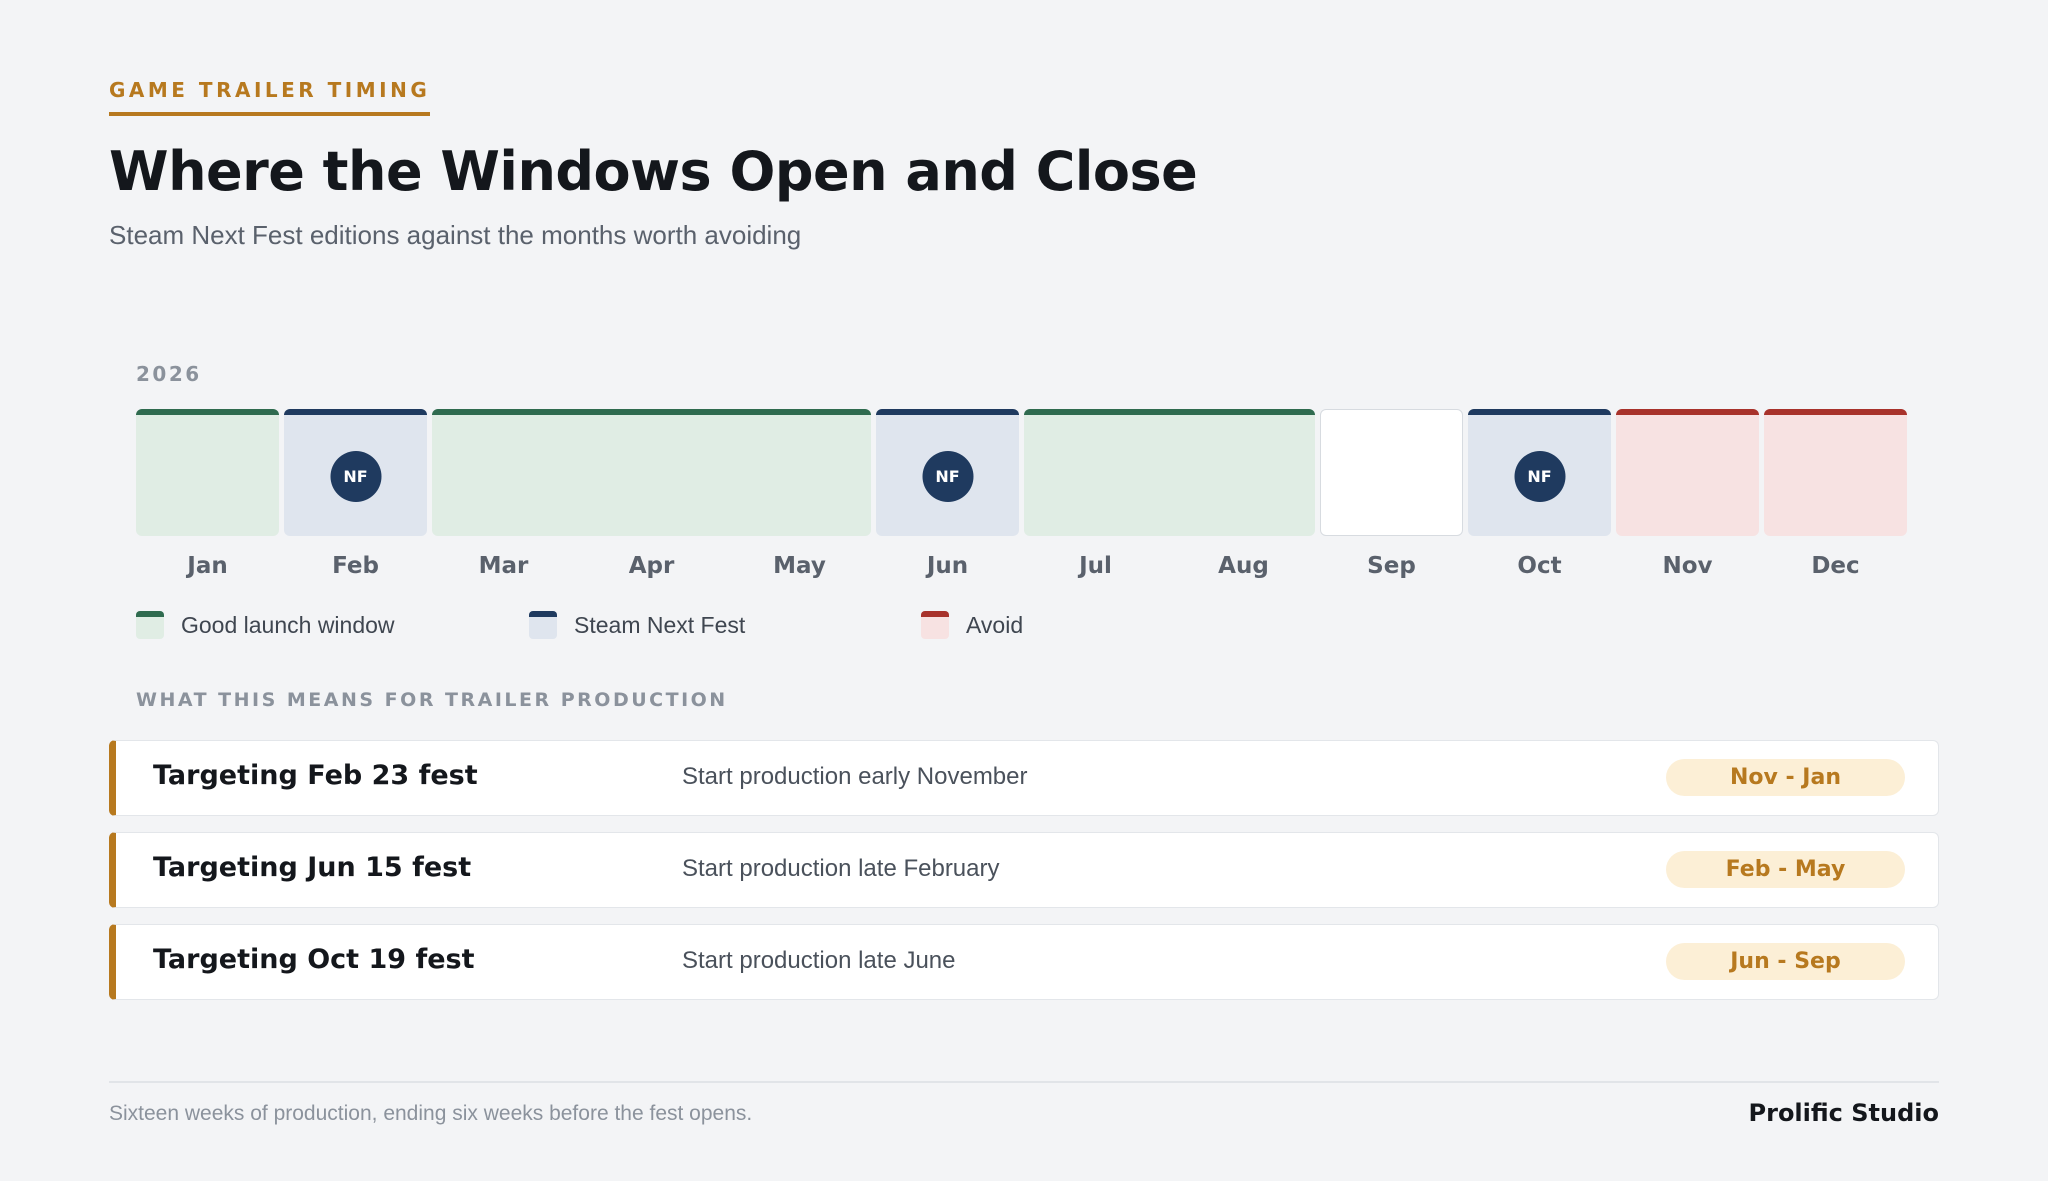 This screenshot has width=2048, height=1181. Describe the element at coordinates (314, 959) in the screenshot. I see `row-title: Targeting Oct 19 fest` at that location.